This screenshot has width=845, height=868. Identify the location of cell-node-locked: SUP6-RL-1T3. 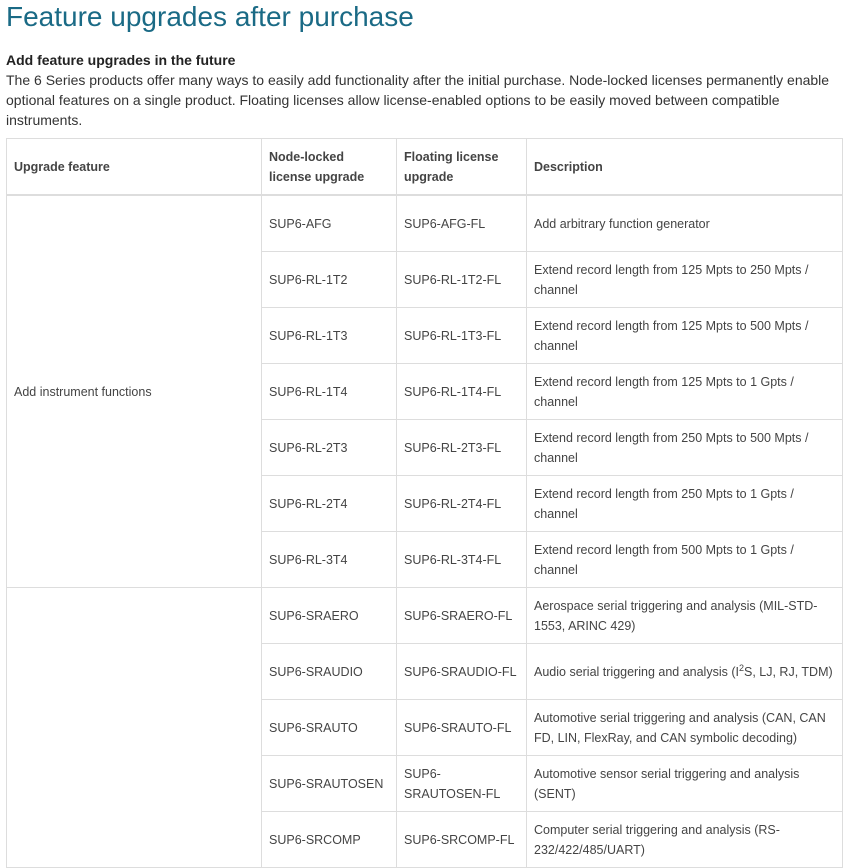
(329, 335).